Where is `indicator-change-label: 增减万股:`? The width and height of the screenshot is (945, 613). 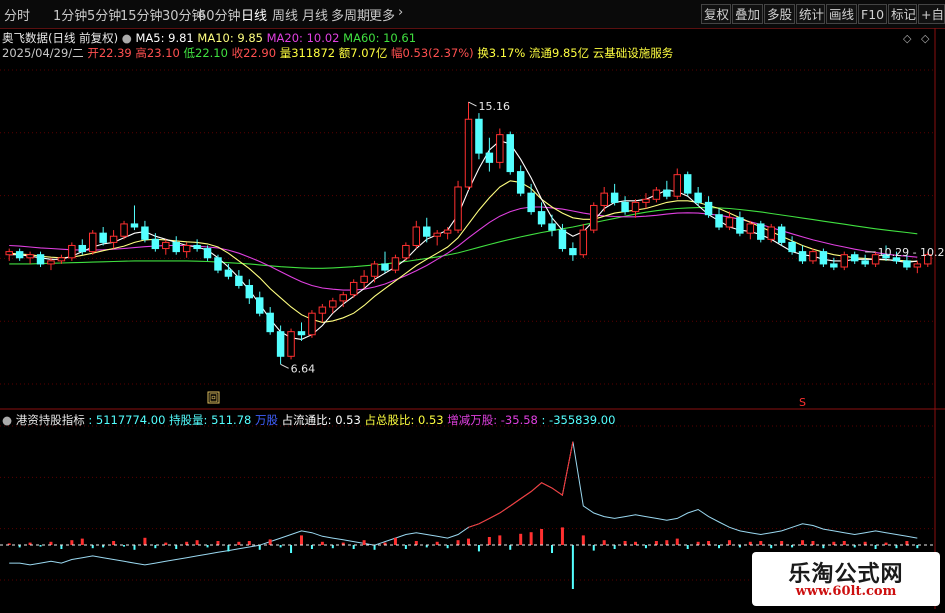
indicator-change-label: 增减万股: is located at coordinates (472, 420).